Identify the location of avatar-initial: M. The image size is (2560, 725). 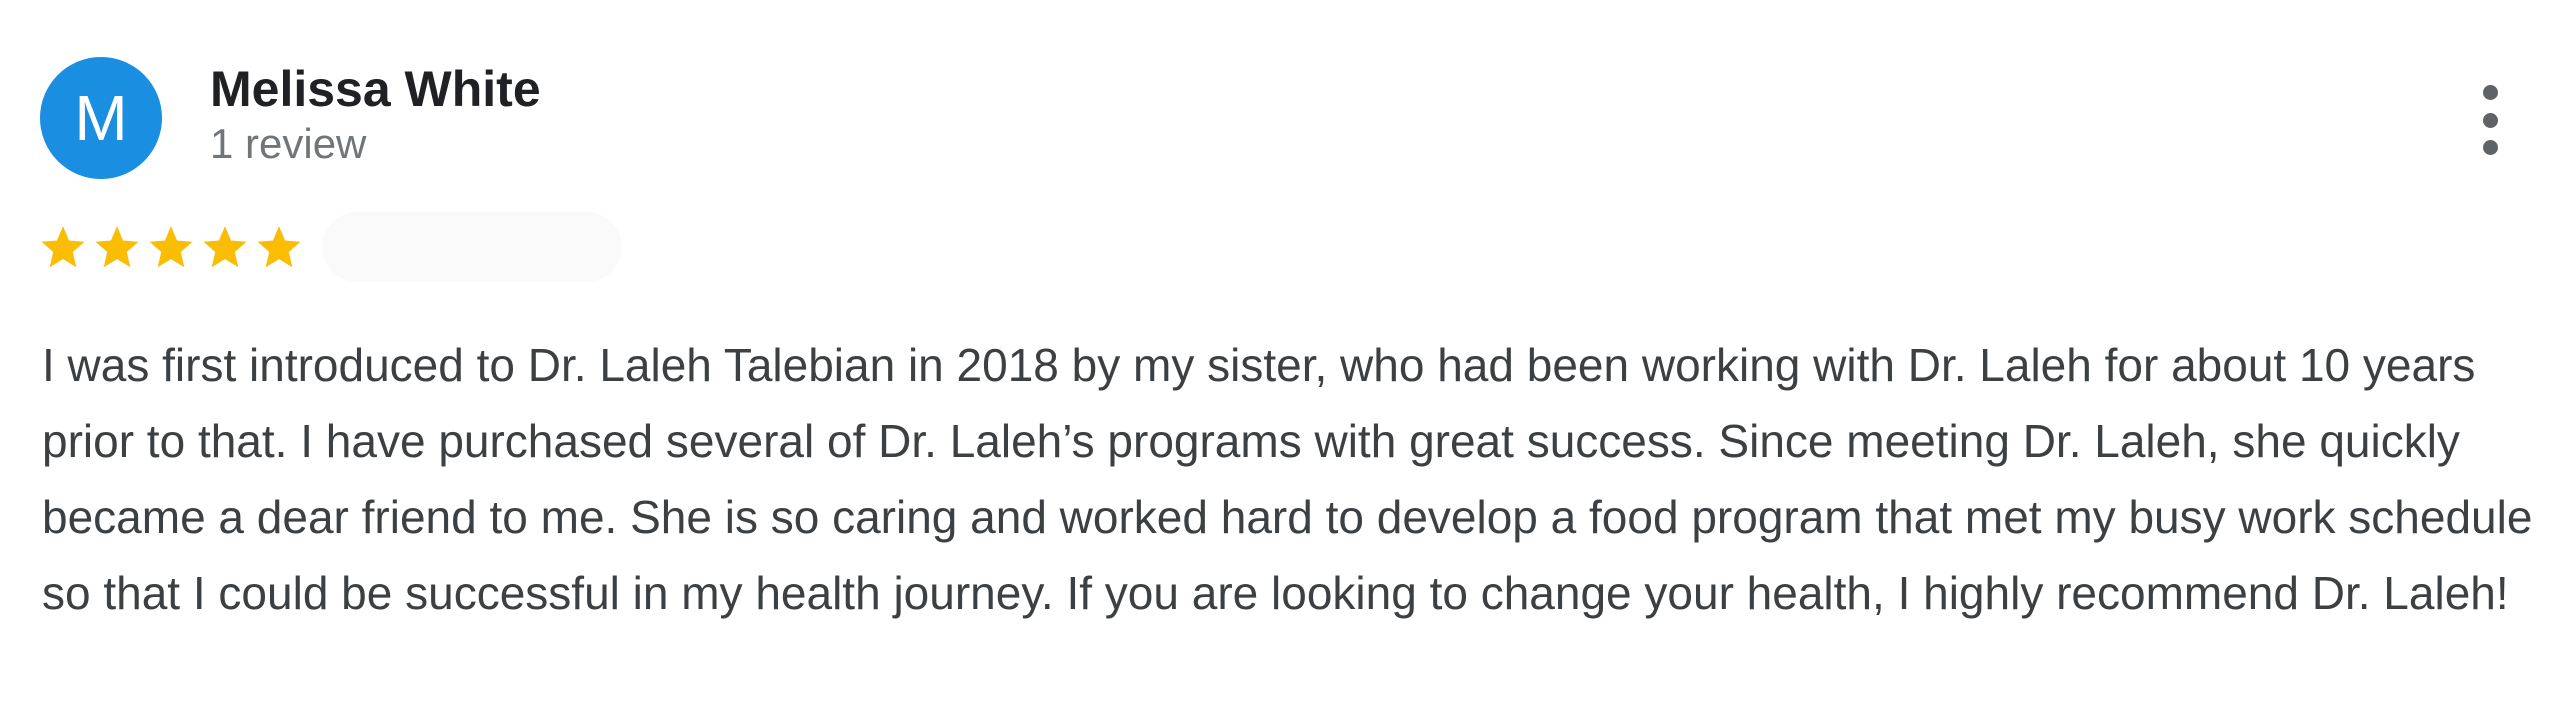
(101, 118).